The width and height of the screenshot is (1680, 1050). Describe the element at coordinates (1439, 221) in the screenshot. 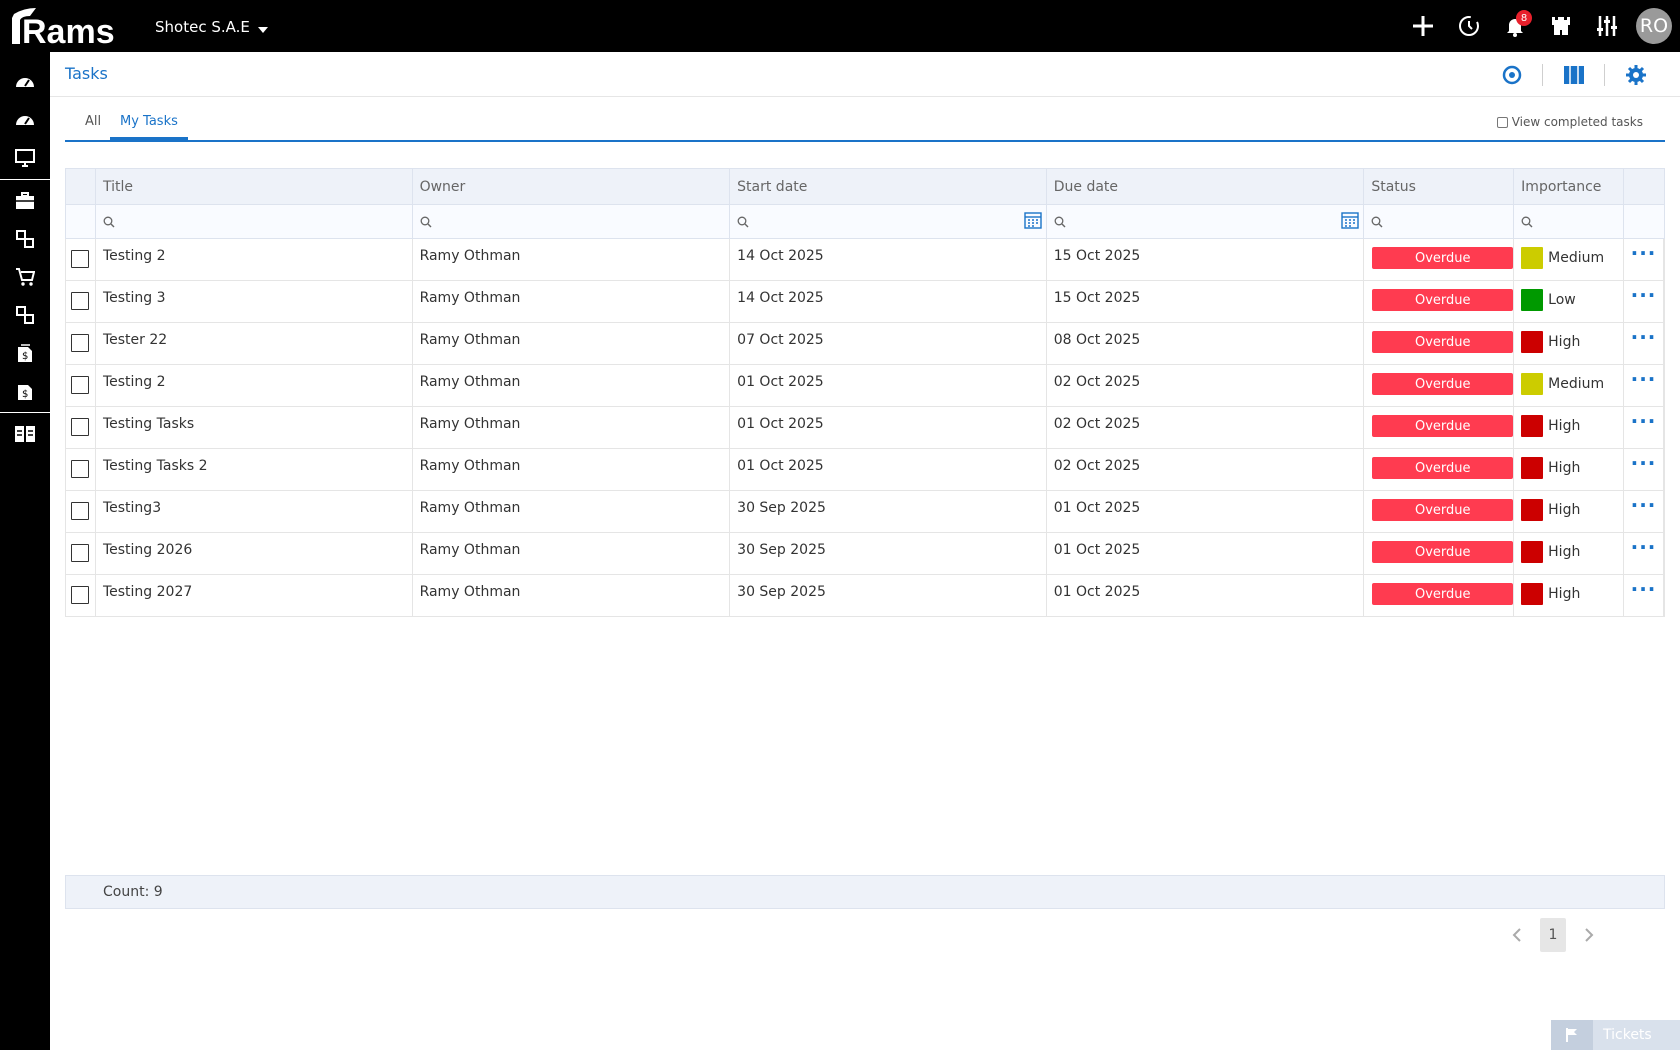

I see `status-filter-input` at that location.